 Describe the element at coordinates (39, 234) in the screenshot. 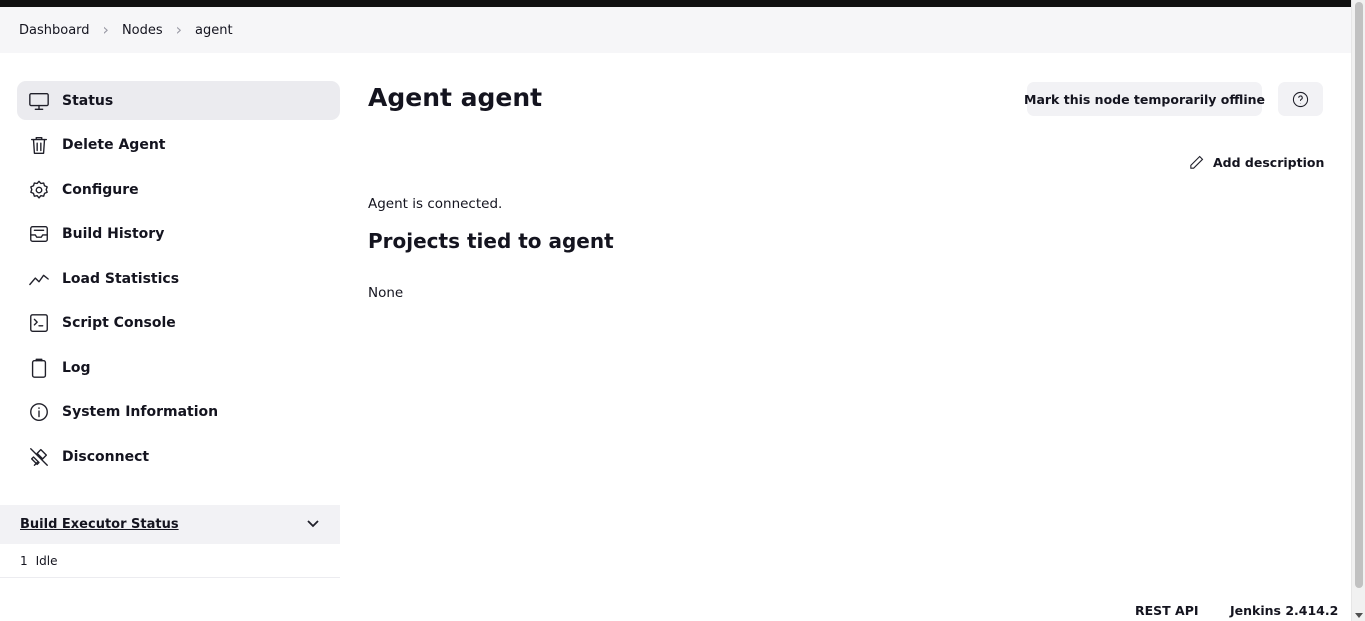

I see `inbox-icon` at that location.